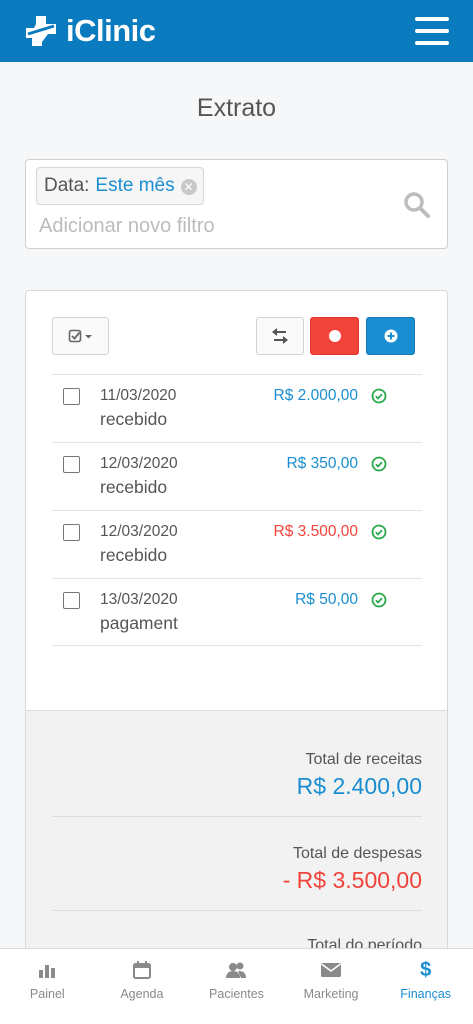 The width and height of the screenshot is (473, 1024). What do you see at coordinates (364, 942) in the screenshot?
I see `total-period-label: Total do período` at bounding box center [364, 942].